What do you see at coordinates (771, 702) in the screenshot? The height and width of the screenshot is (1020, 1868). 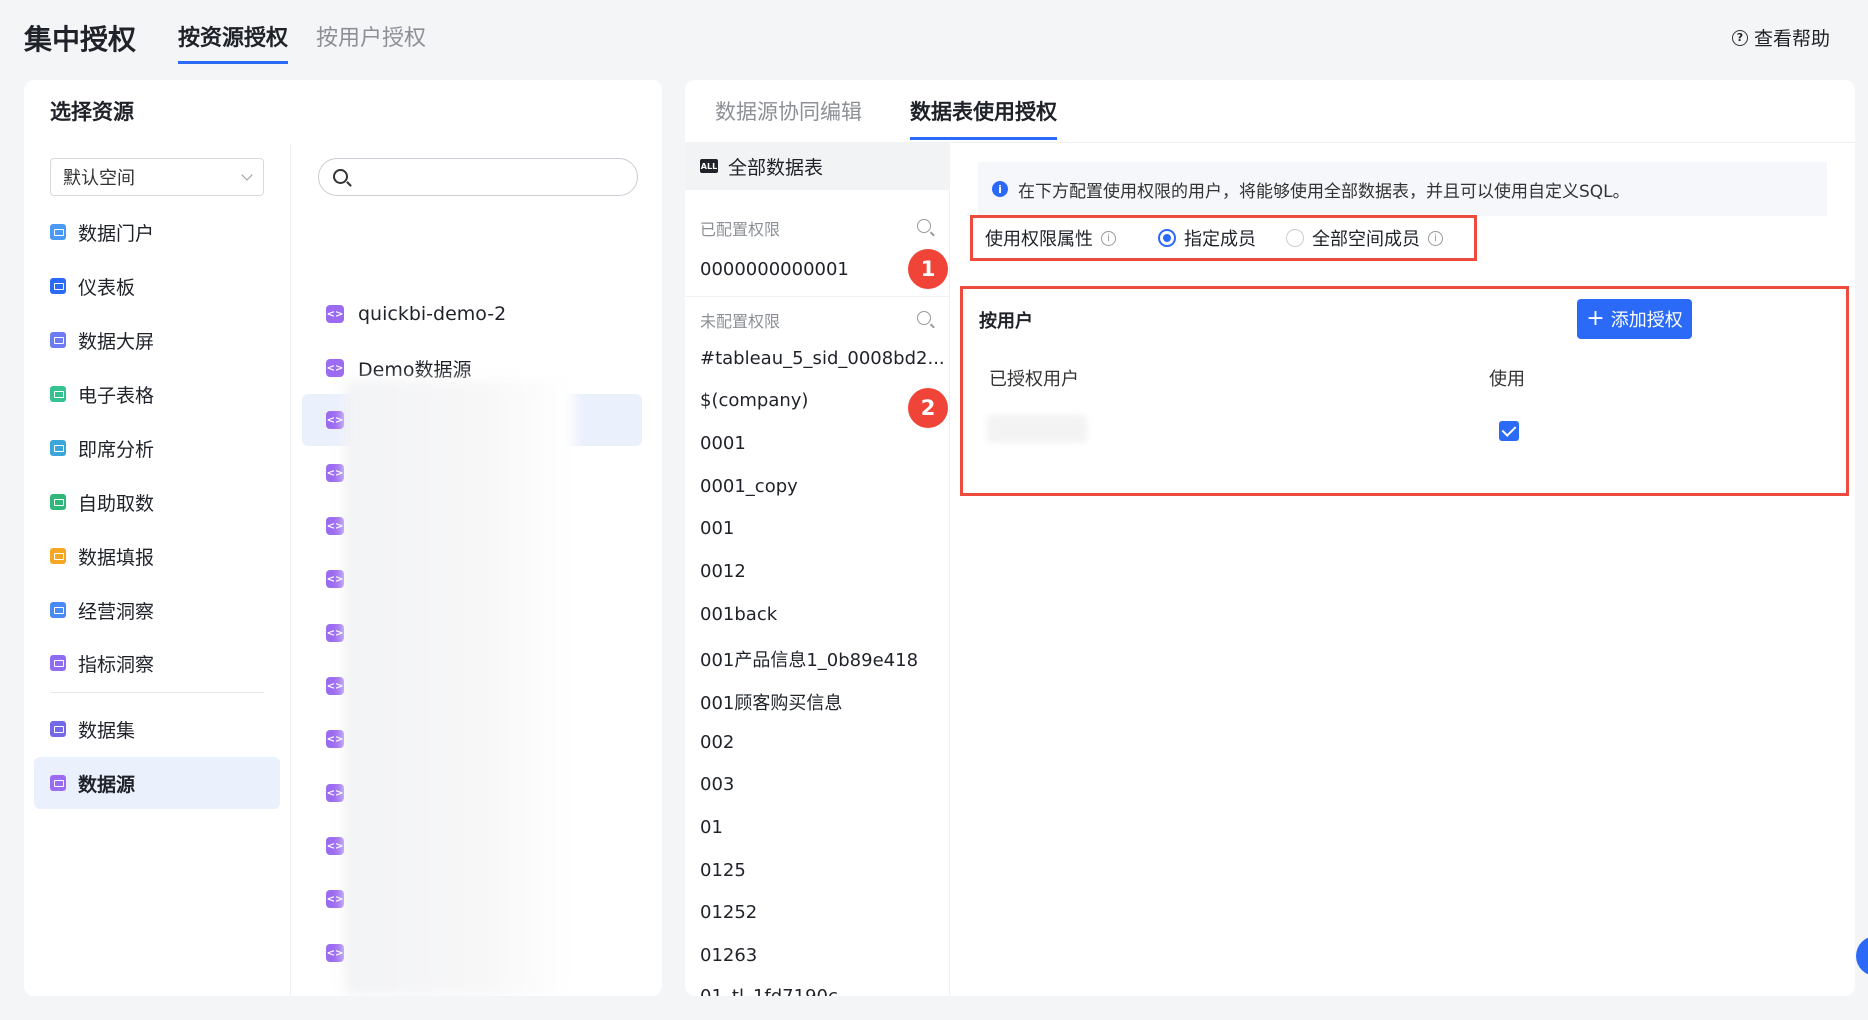 I see `table-item: 001顾客购买信息` at bounding box center [771, 702].